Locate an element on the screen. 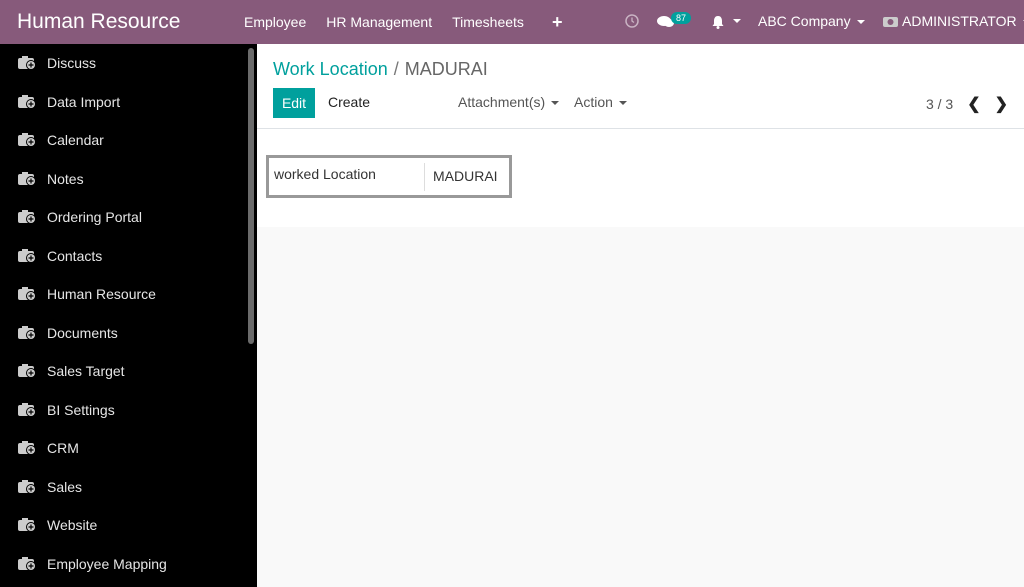  user-menu: ADMINISTRATOR is located at coordinates (953, 21).